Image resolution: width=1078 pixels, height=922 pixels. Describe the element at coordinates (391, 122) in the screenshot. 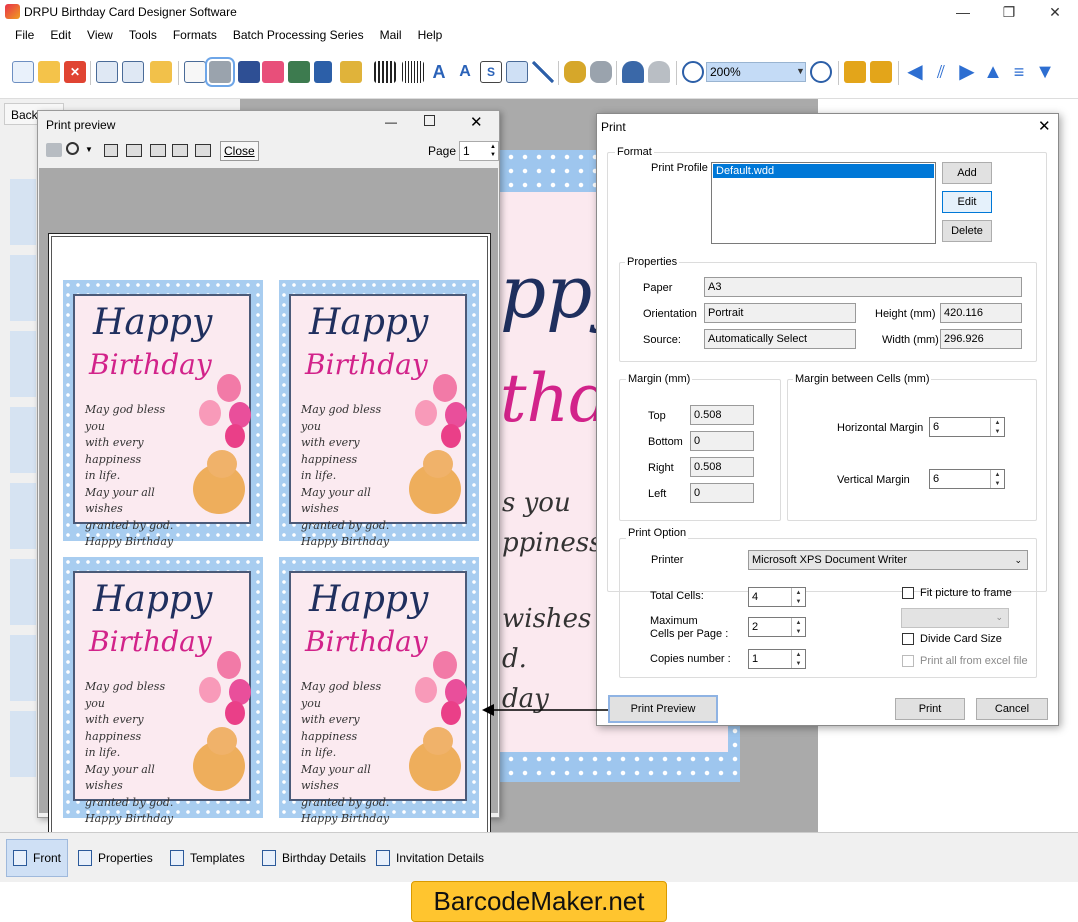

I see `minimize-icon: —` at that location.